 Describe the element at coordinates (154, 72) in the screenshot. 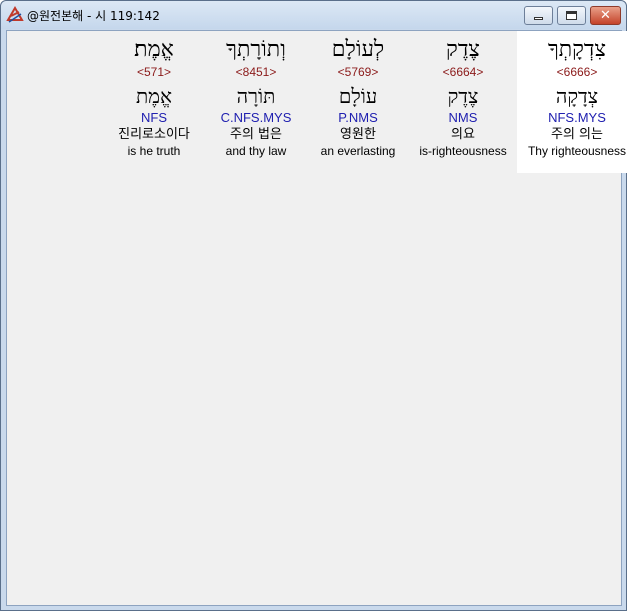

I see `strong-number-link: <571>` at that location.